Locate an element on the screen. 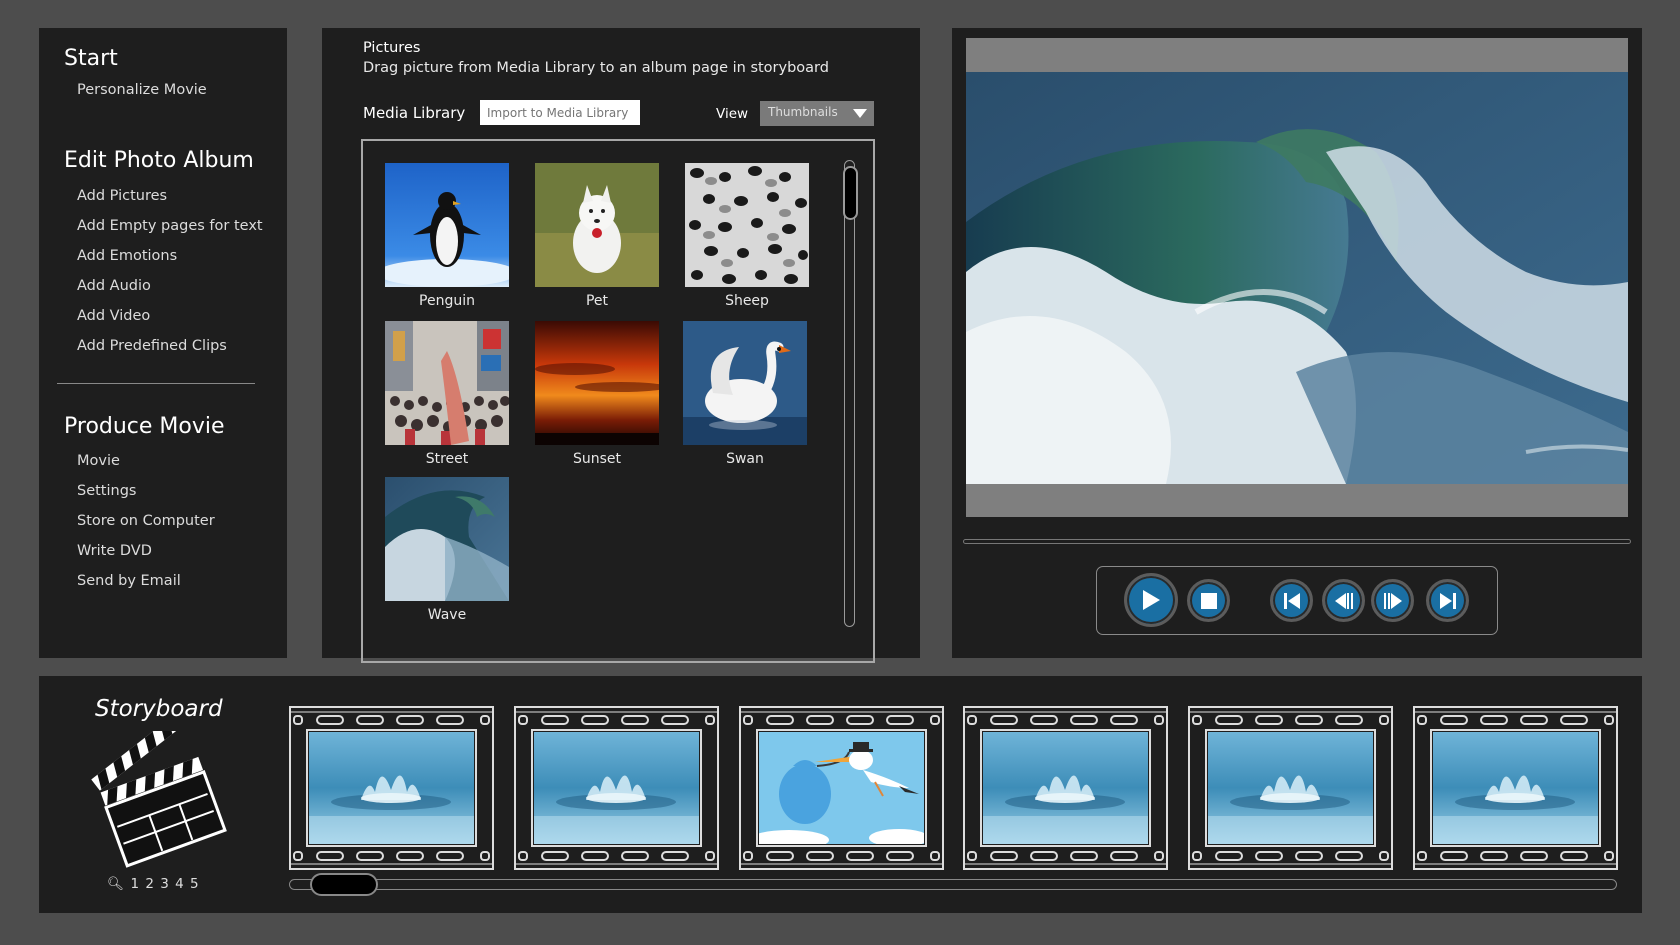 Image resolution: width=1680 pixels, height=945 pixels. stop-button is located at coordinates (1208, 600).